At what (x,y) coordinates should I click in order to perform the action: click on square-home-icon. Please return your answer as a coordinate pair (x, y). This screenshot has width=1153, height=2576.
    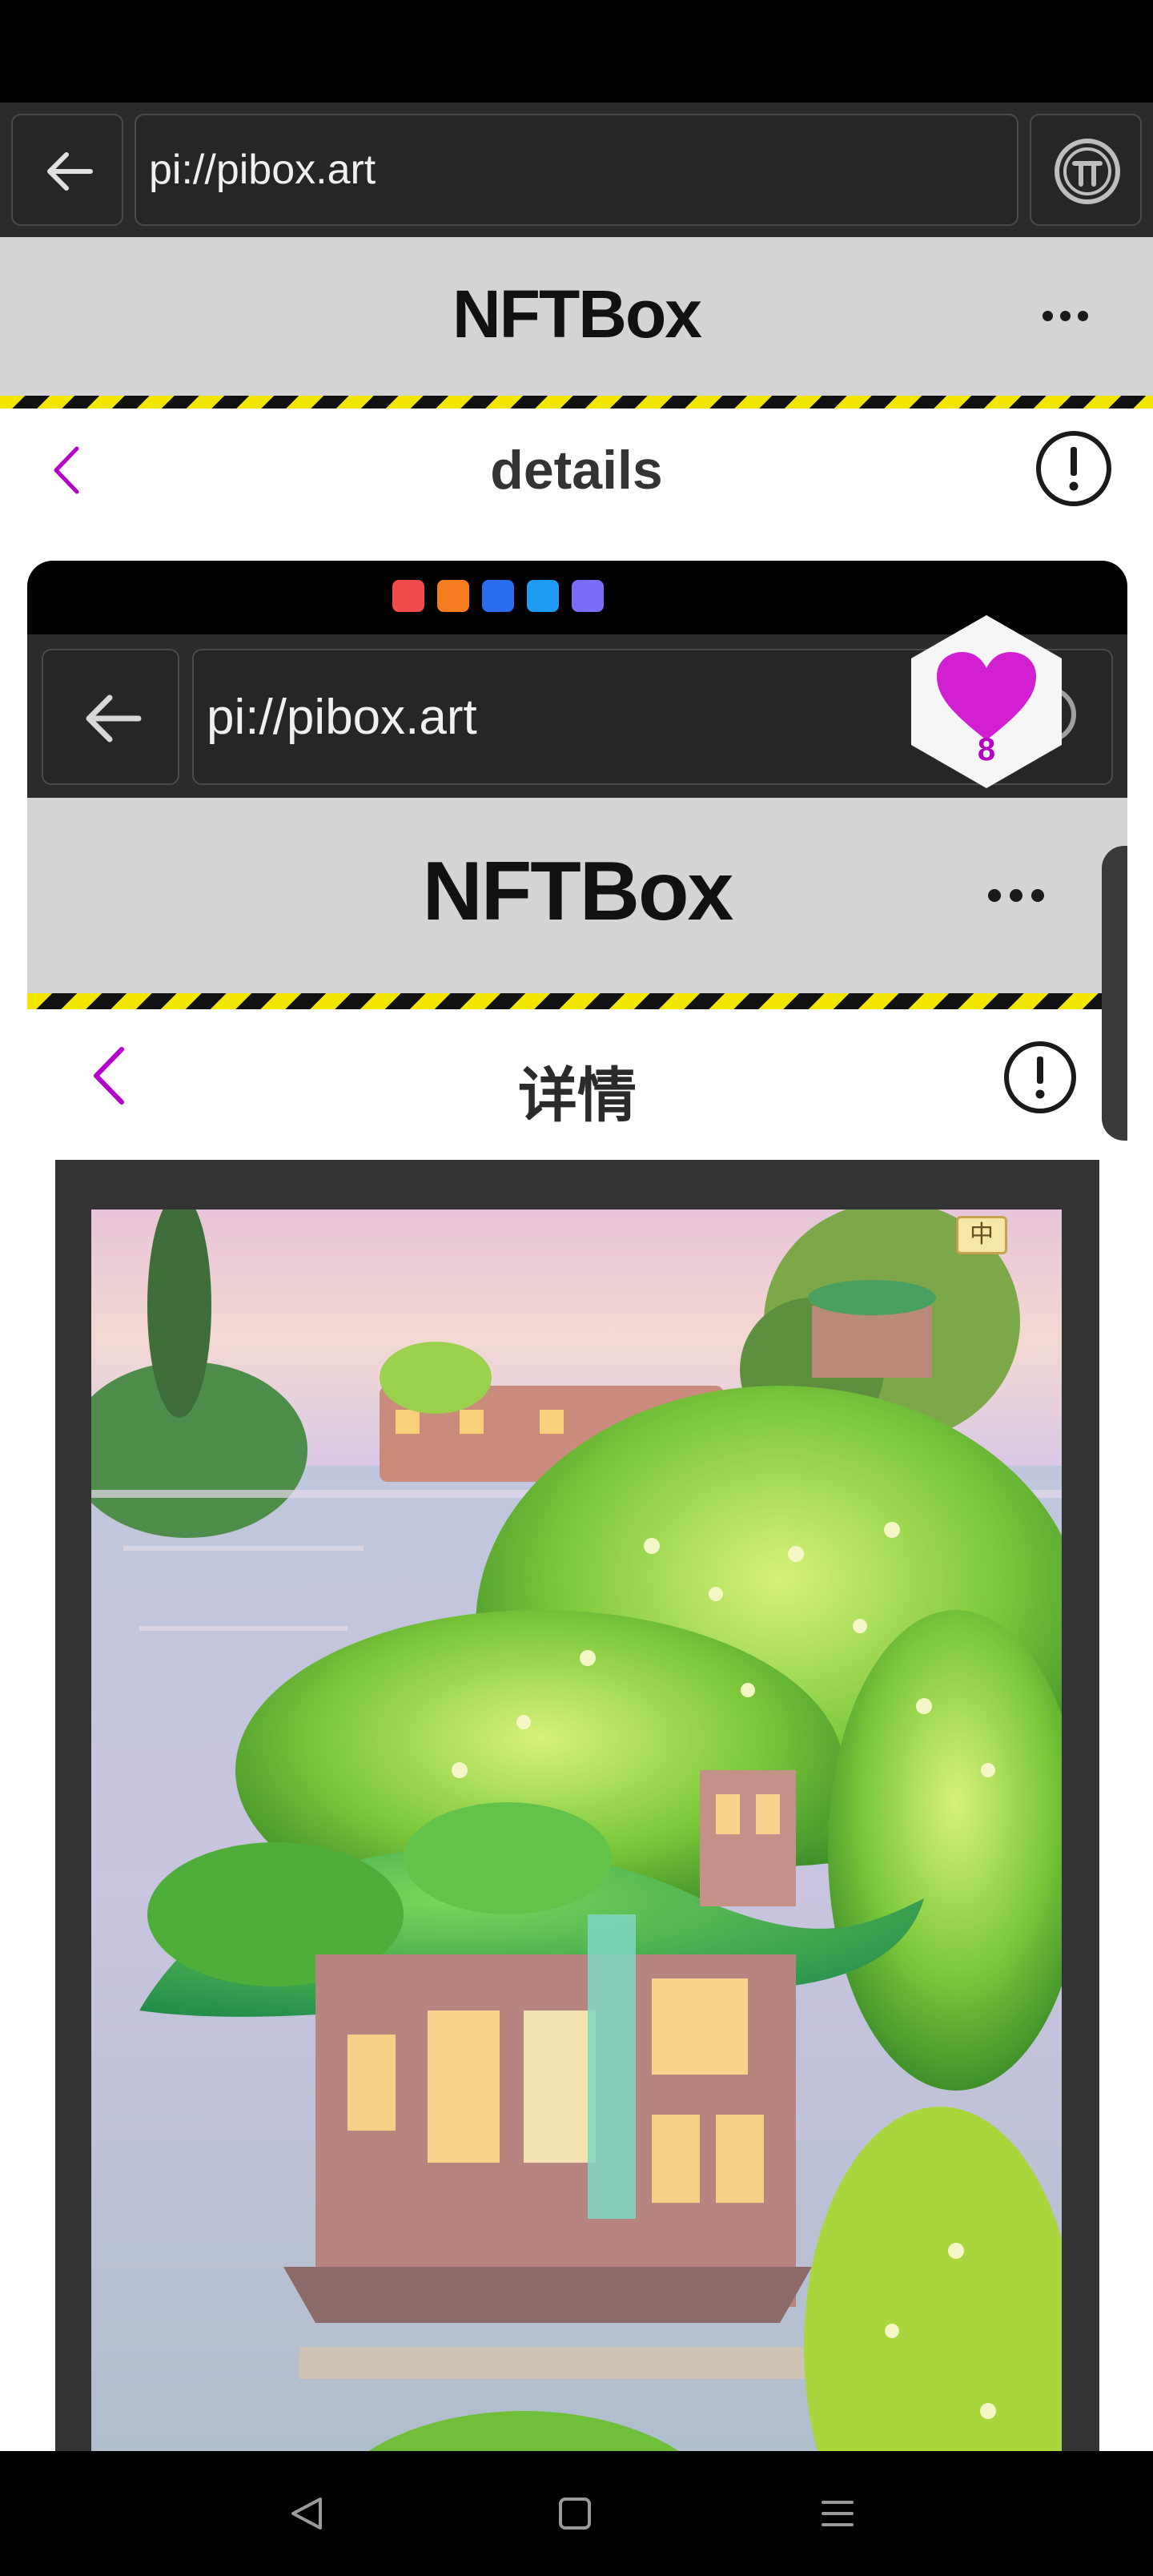
    Looking at the image, I should click on (575, 2513).